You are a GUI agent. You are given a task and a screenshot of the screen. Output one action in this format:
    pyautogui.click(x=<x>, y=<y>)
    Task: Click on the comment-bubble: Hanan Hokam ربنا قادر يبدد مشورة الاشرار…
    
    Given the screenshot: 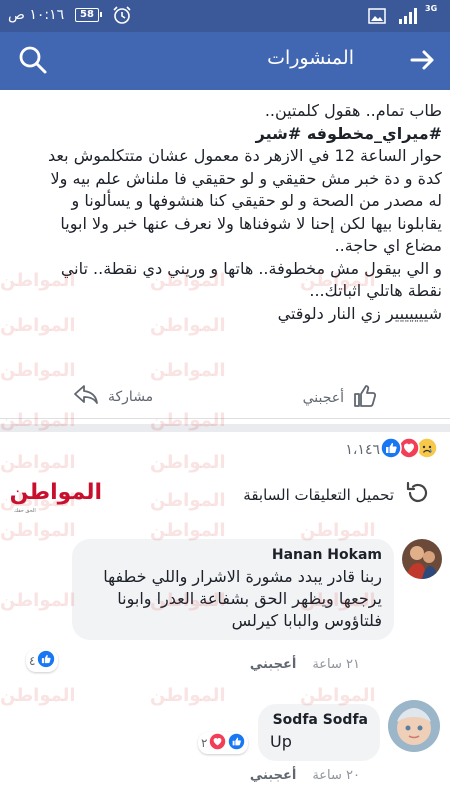 What is the action you would take?
    pyautogui.click(x=233, y=589)
    